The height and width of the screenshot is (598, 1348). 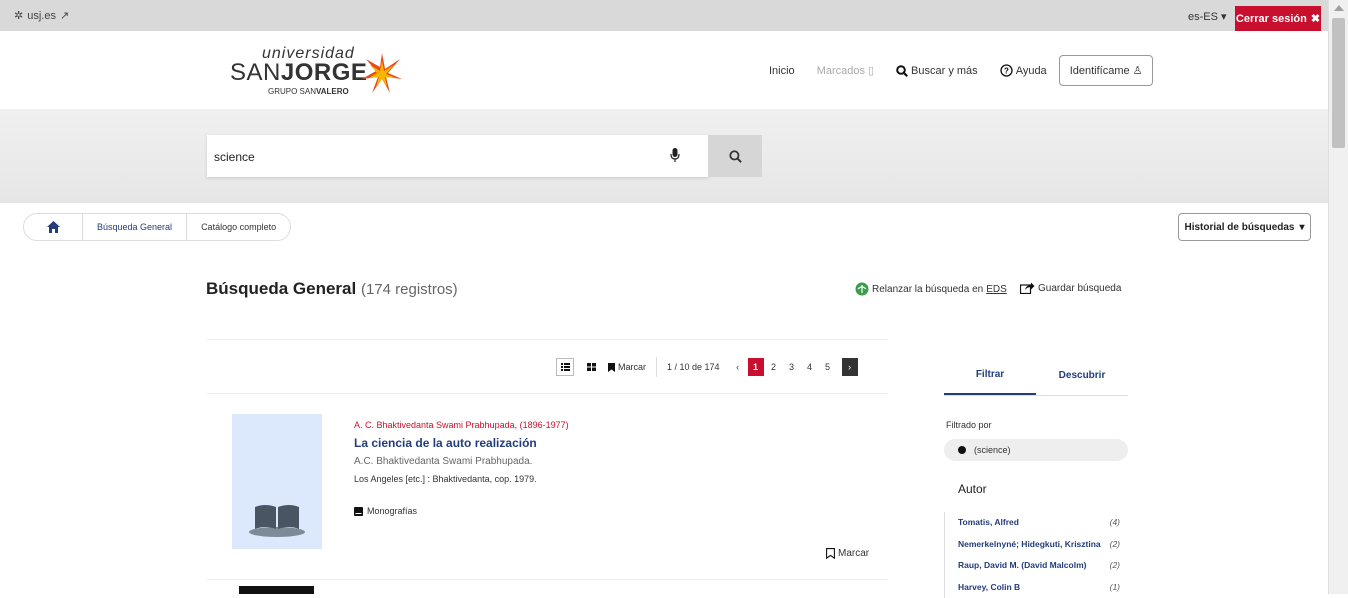 I want to click on page-4: 4, so click(x=810, y=367).